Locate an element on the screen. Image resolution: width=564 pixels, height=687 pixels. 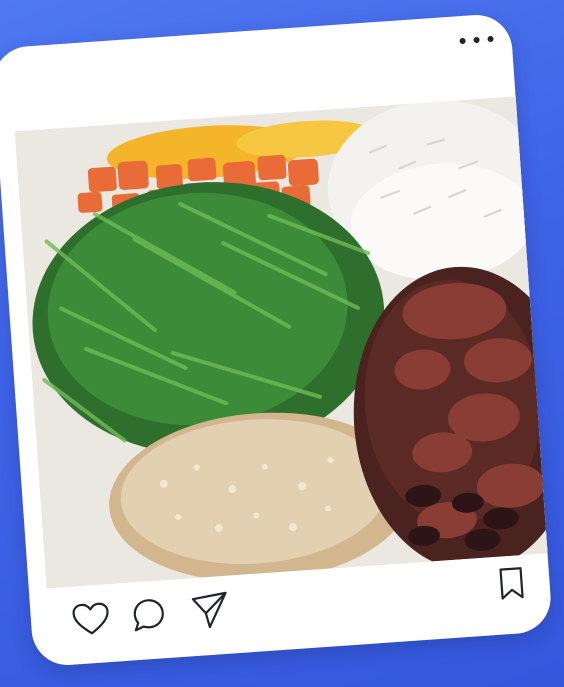
send-icon-graphic is located at coordinates (209, 610).